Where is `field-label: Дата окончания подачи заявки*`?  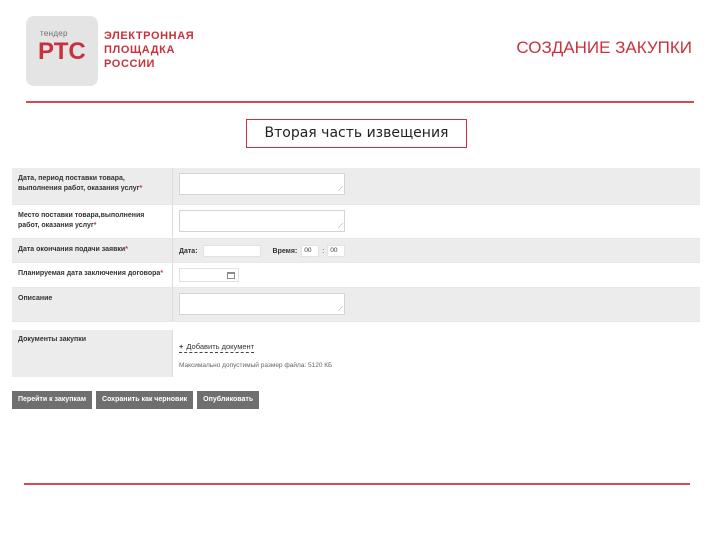 field-label: Дата окончания подачи заявки* is located at coordinates (92, 250).